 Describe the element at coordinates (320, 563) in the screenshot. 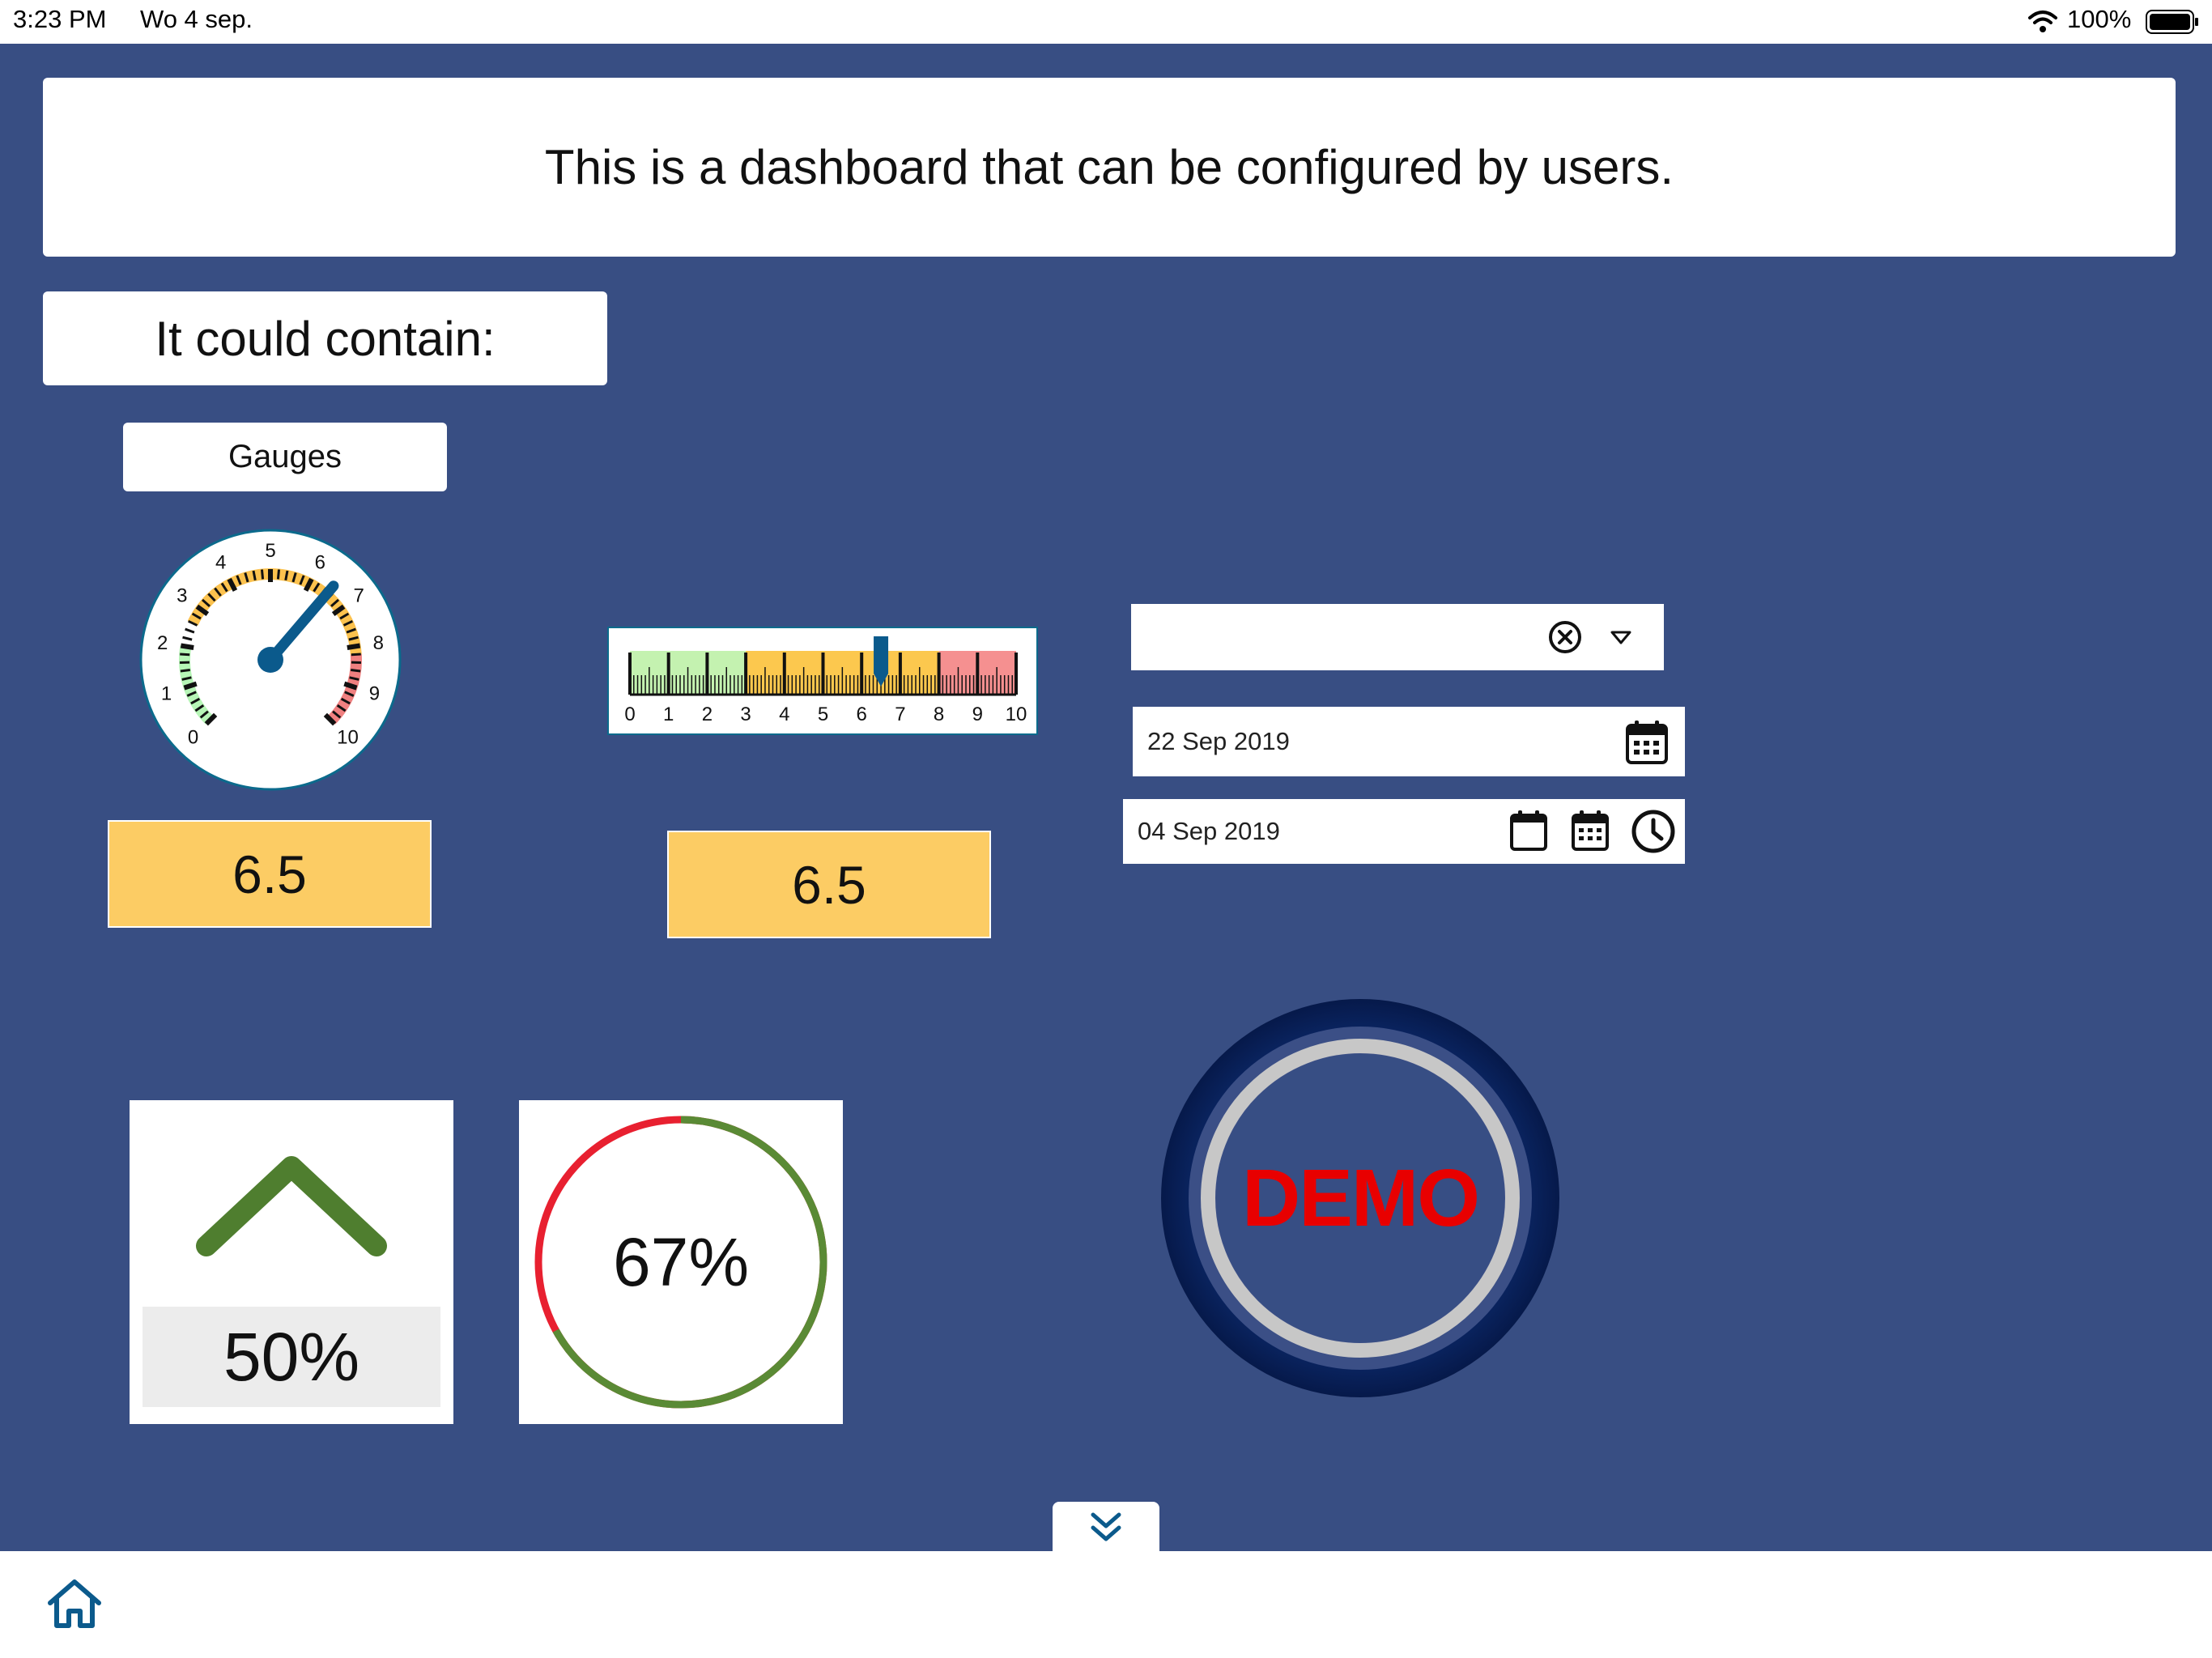

I see `gauge-tick-label: 6` at that location.